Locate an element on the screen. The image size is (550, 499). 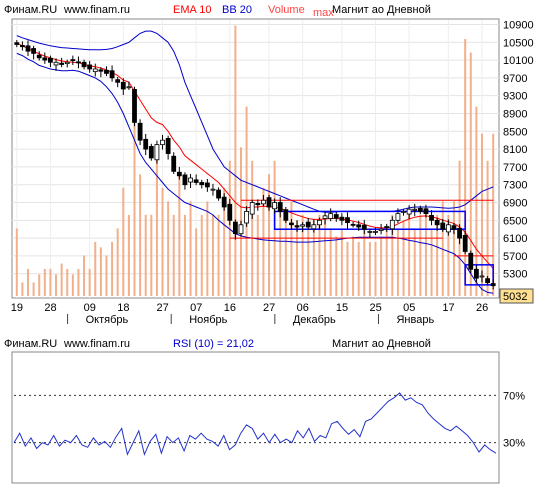
day-tick-label: 25 is located at coordinates (376, 308).